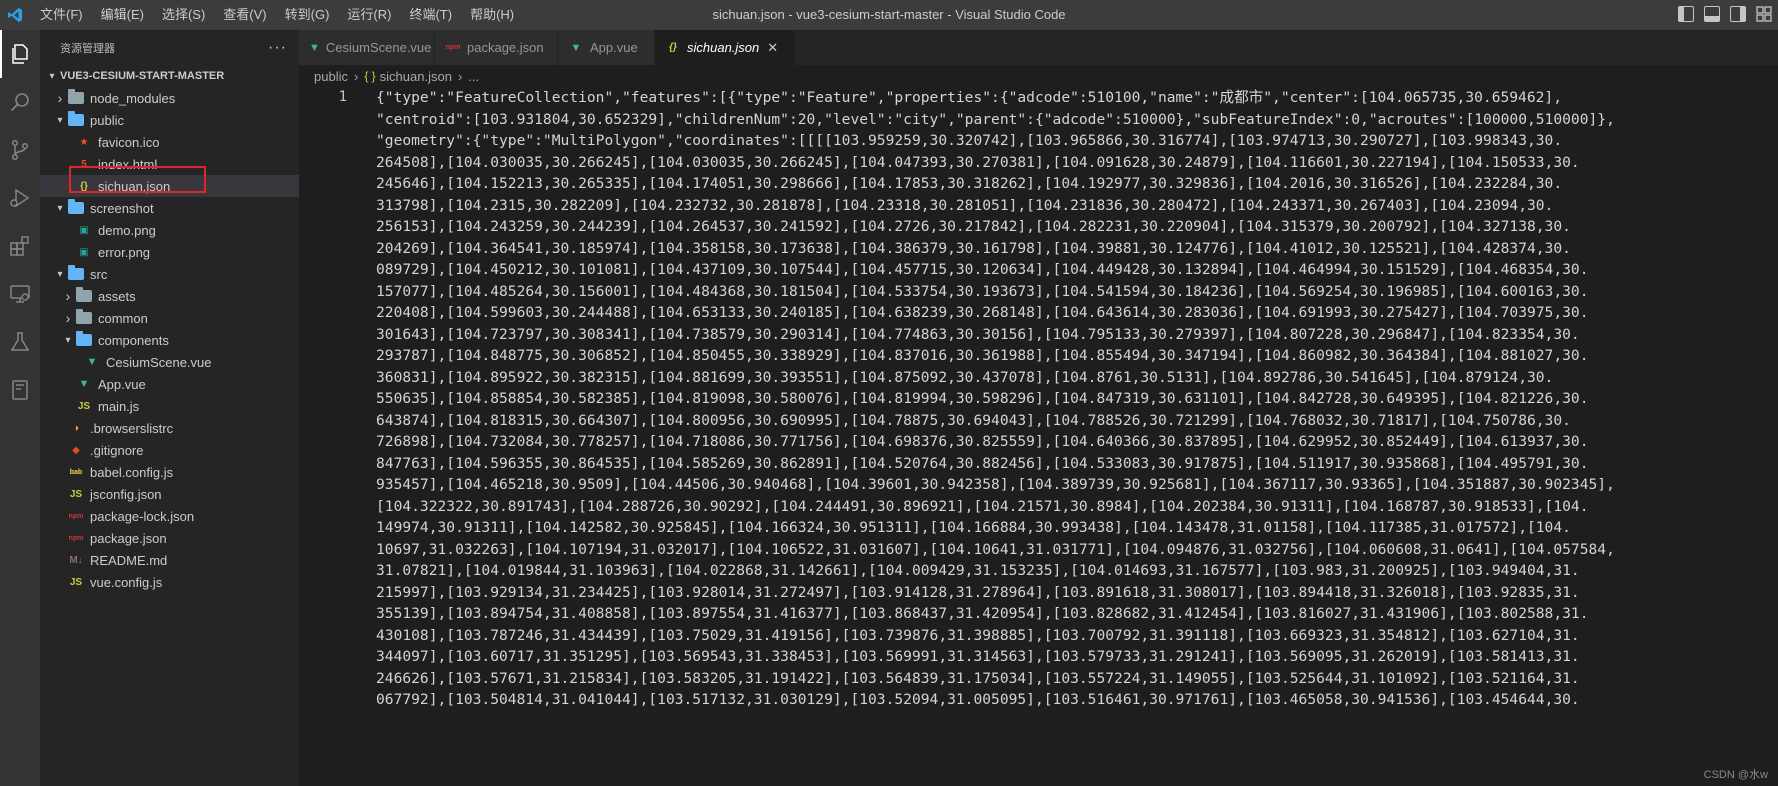 This screenshot has width=1778, height=786. Describe the element at coordinates (169, 230) in the screenshot. I see `tree-item: ▣ demo.png` at that location.